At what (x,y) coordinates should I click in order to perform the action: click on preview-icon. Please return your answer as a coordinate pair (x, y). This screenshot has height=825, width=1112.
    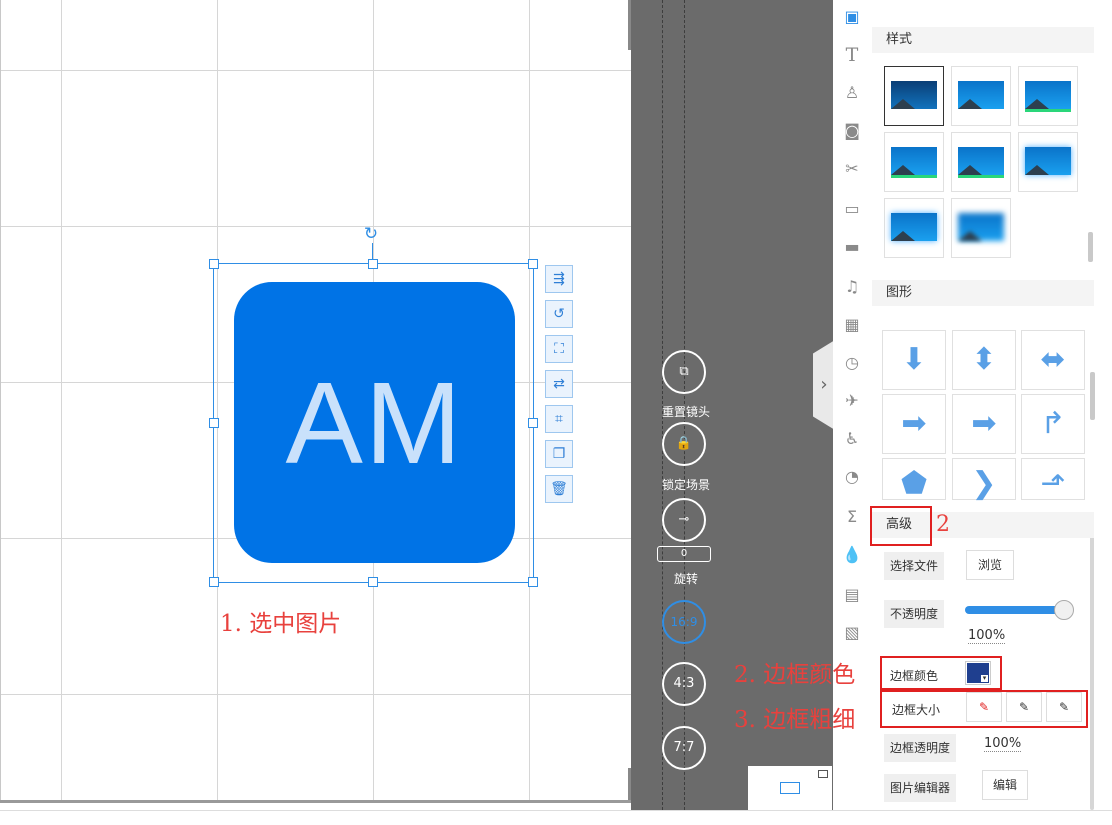
    Looking at the image, I should click on (790, 788).